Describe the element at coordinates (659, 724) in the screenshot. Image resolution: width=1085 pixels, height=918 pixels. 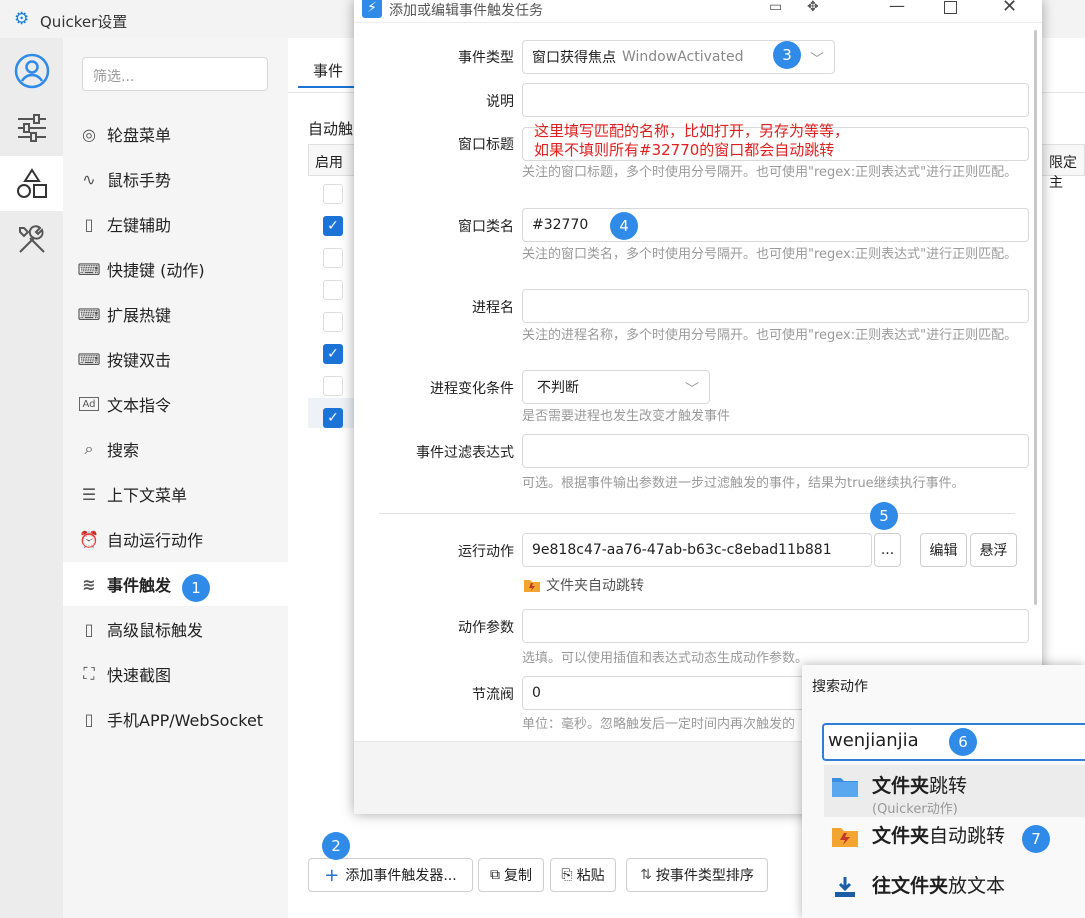
I see `throttle-hint: 单位：毫秒。忽略触发后一定时间内再次触发的` at that location.